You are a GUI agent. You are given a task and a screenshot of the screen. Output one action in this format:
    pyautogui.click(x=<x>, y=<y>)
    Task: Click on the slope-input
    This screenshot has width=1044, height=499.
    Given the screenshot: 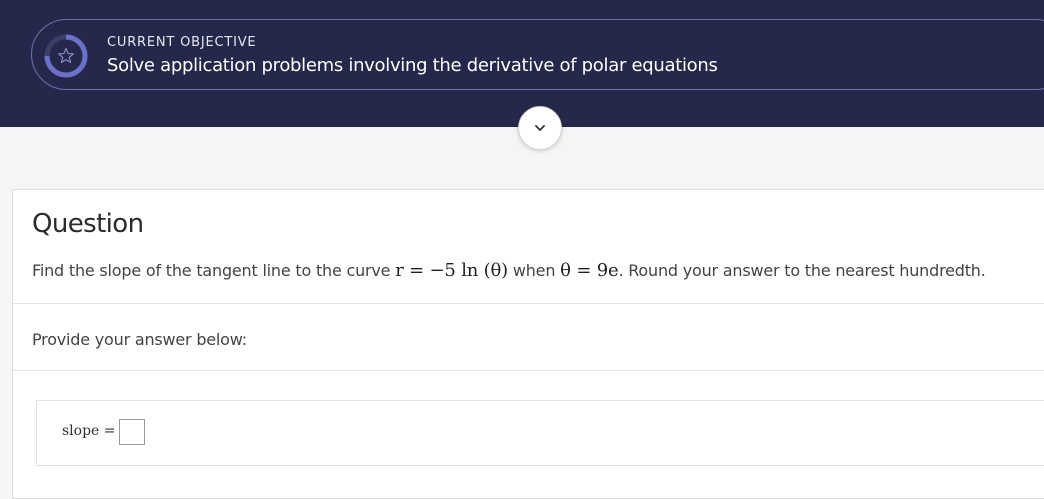 What is the action you would take?
    pyautogui.click(x=132, y=432)
    